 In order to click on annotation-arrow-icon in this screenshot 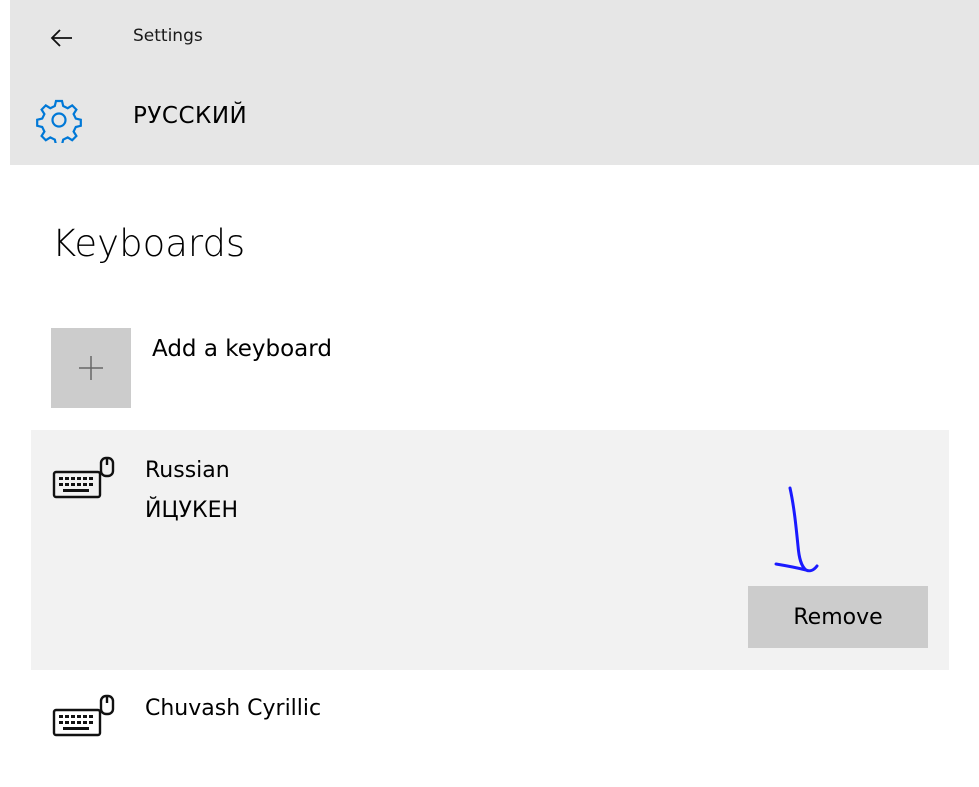, I will do `click(796, 529)`.